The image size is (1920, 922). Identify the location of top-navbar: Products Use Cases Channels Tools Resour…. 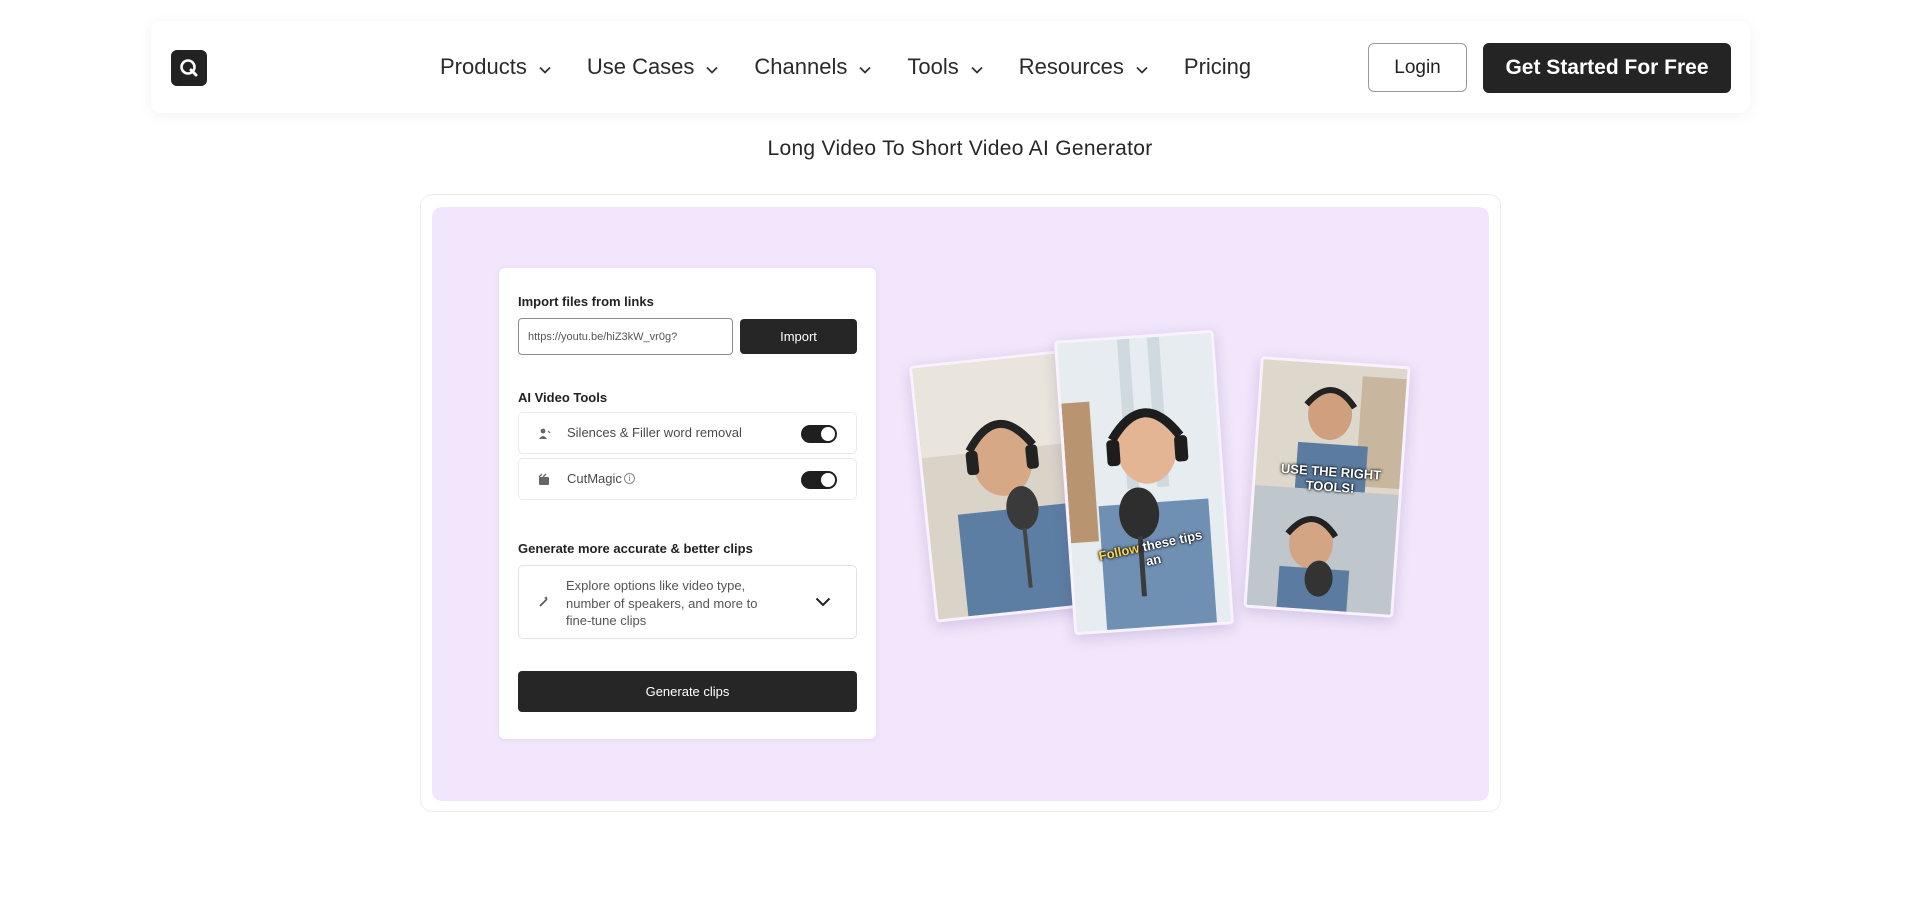
(950, 67).